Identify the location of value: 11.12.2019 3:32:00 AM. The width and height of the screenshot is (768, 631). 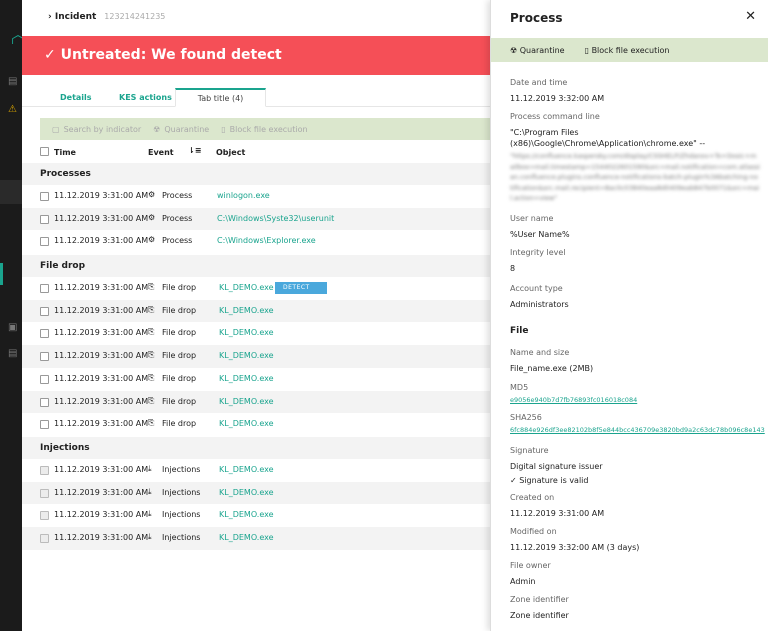
(557, 98).